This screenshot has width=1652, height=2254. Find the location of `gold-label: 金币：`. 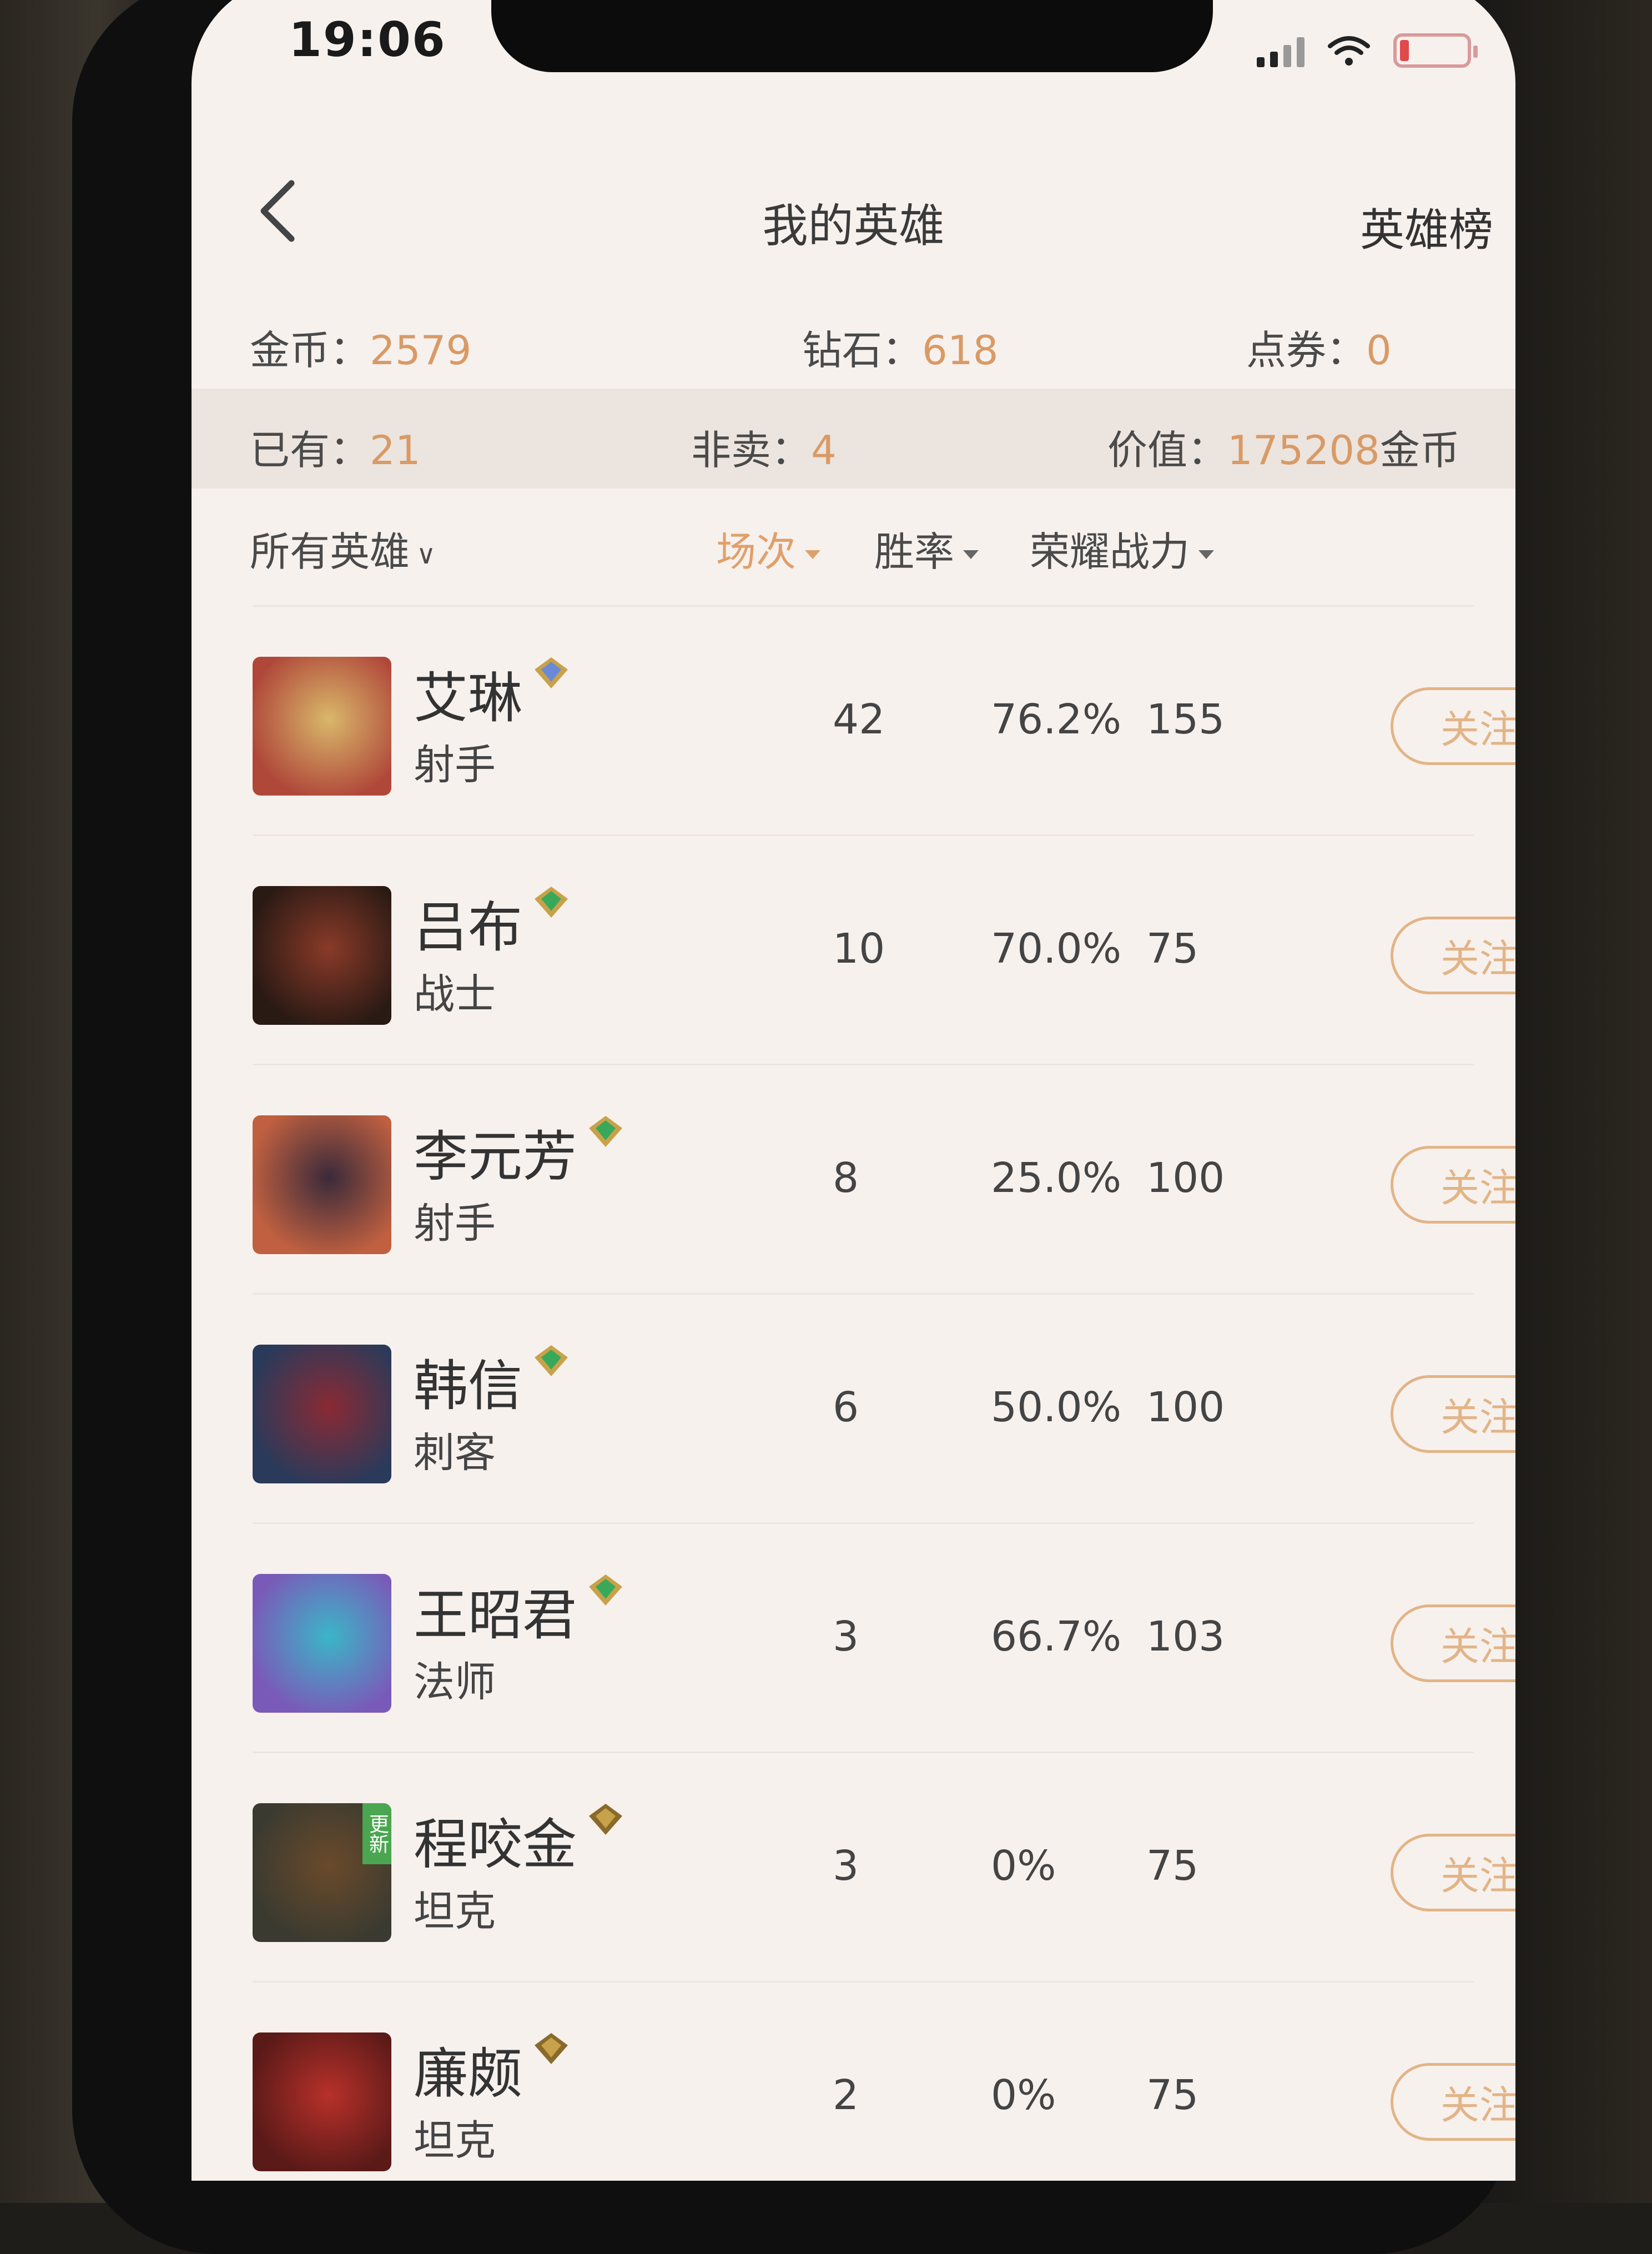

gold-label: 金币： is located at coordinates (310, 351).